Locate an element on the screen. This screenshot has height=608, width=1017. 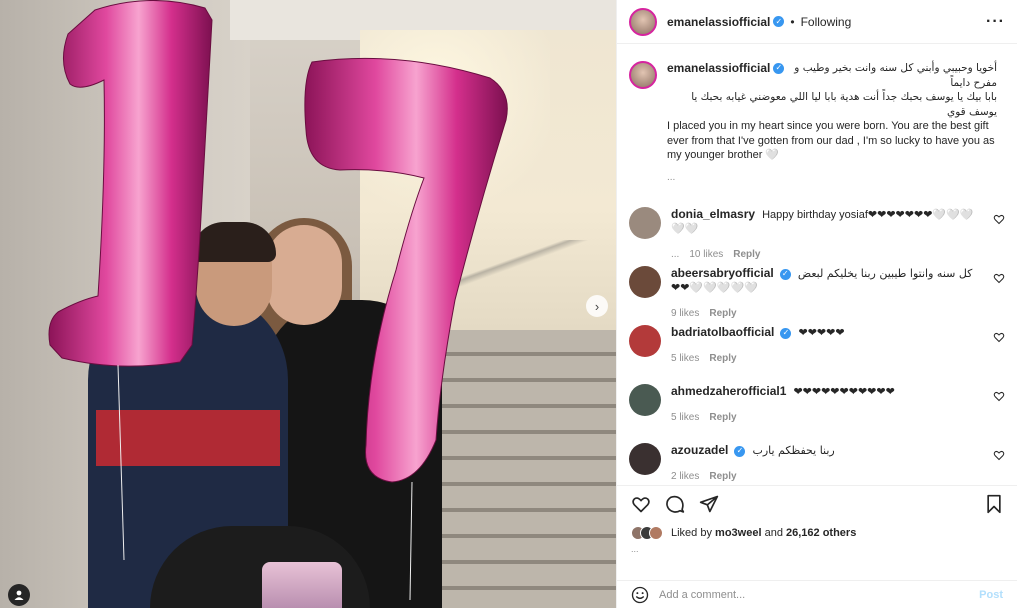
comment-likes: 10 likes is located at coordinates (706, 254).